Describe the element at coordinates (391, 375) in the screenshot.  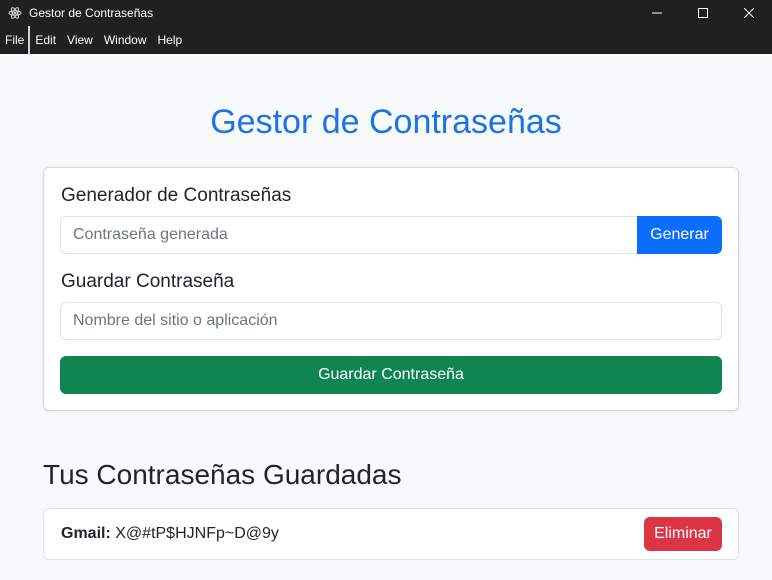
I see `save-password-button: Guardar Contraseña` at that location.